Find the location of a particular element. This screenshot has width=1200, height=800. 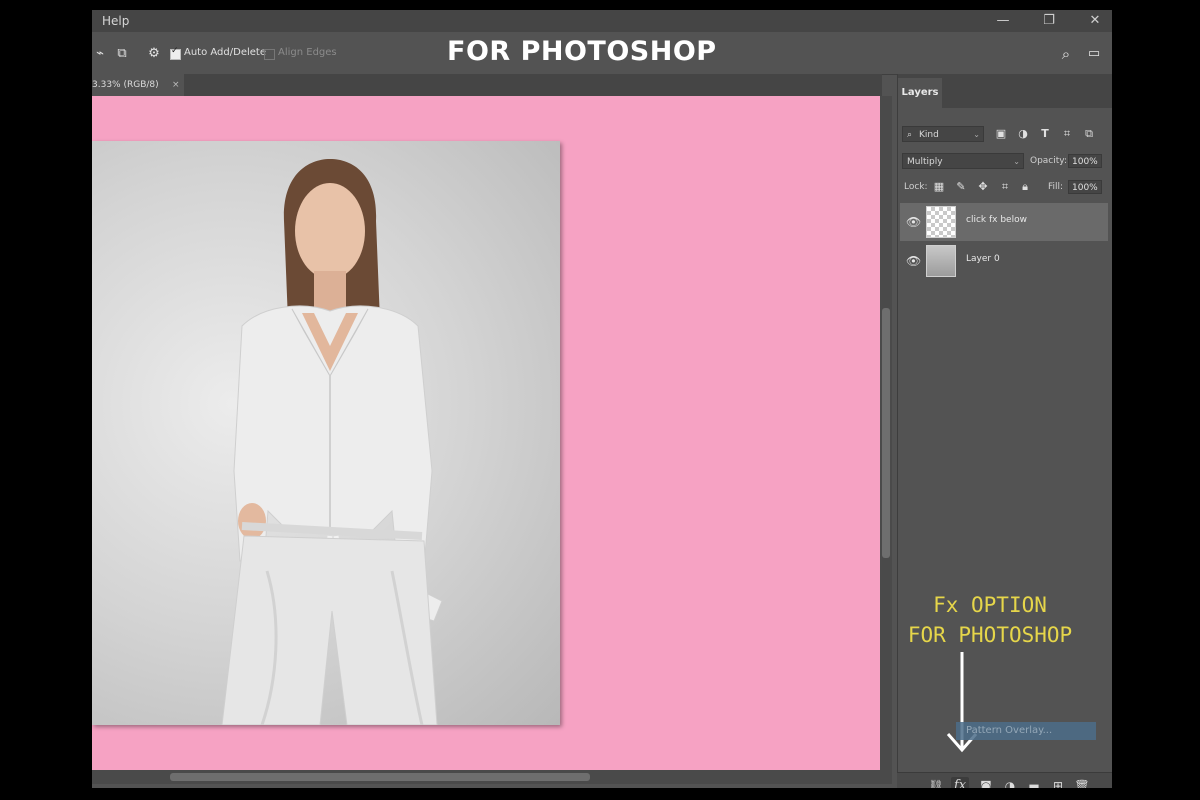

filter-pixel-icon: ▣ is located at coordinates (1001, 134).